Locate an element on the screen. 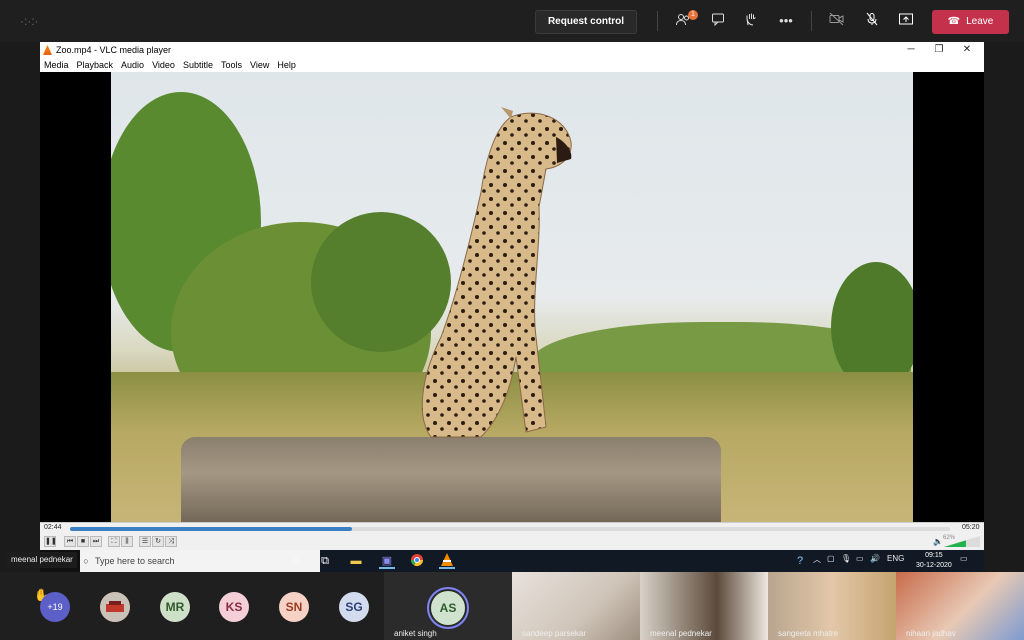  camera-off-icon is located at coordinates (837, 21).